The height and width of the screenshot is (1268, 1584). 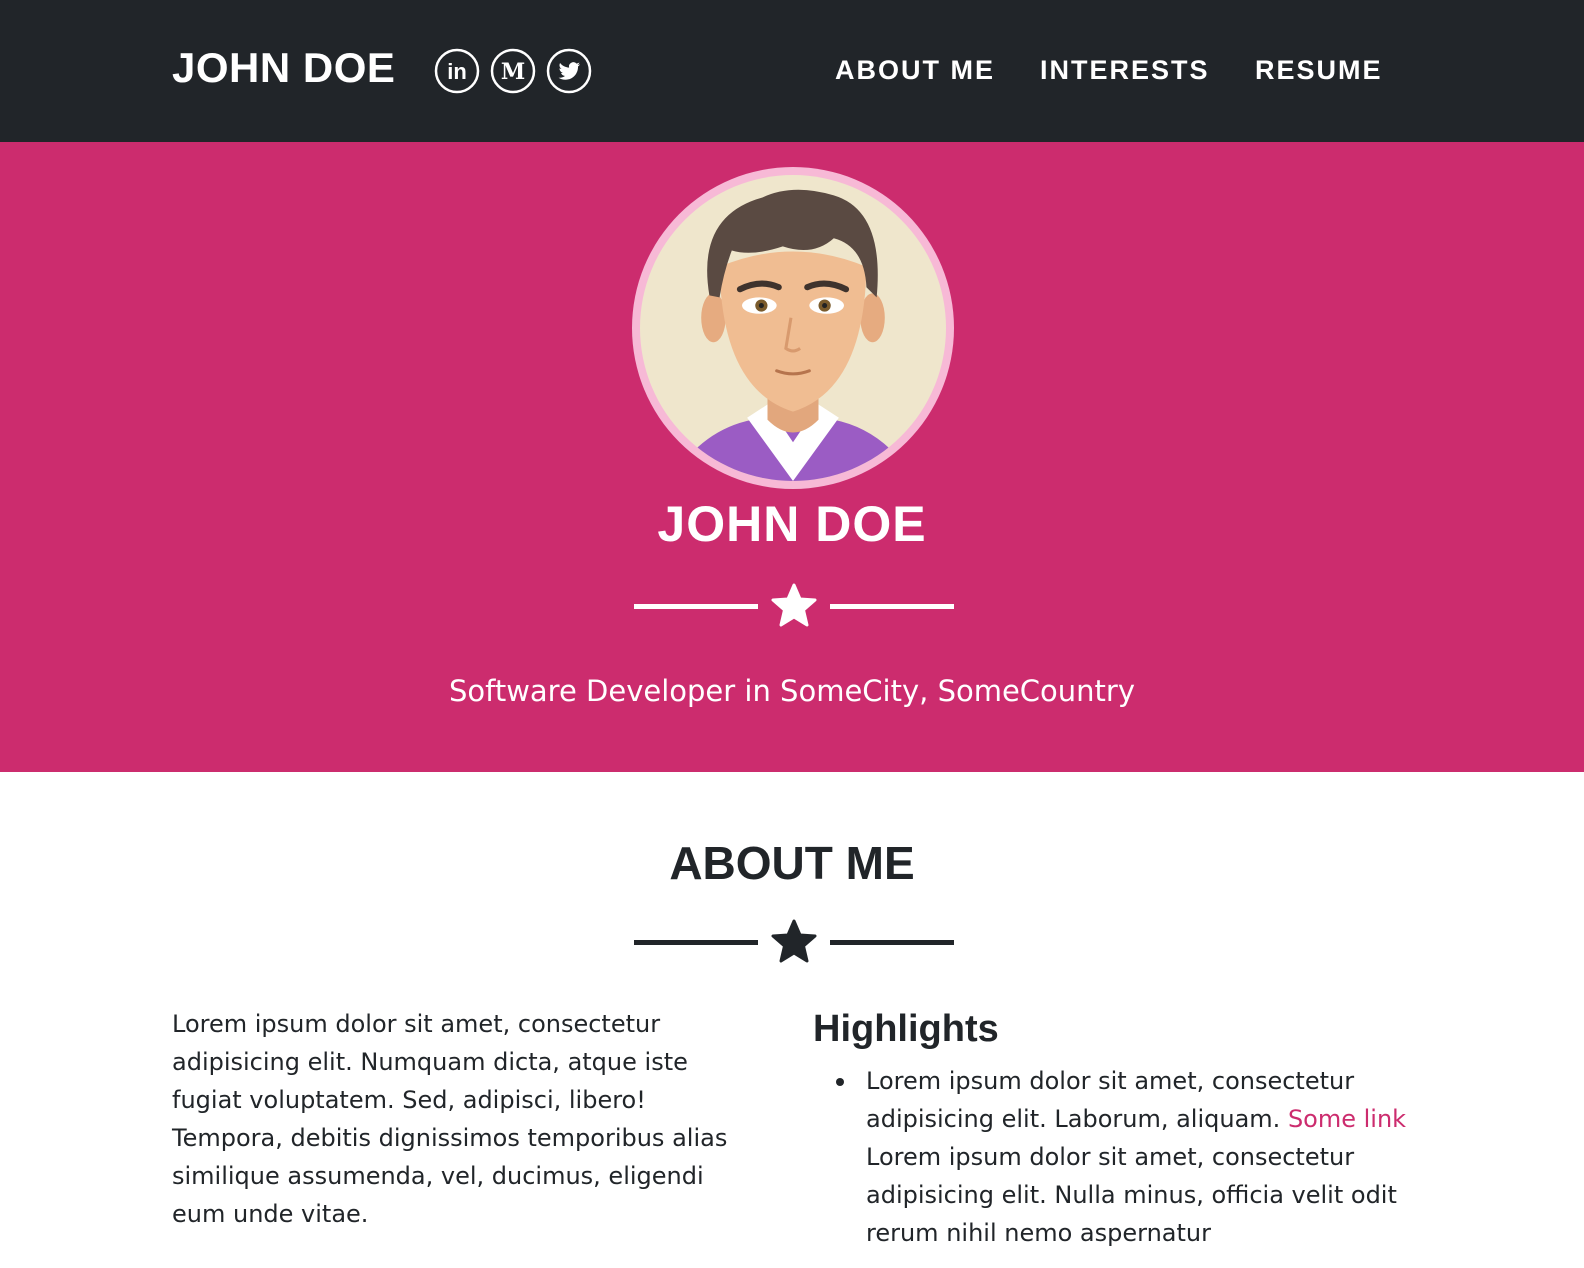 What do you see at coordinates (906, 1029) in the screenshot?
I see `highlights-title: Highlights` at bounding box center [906, 1029].